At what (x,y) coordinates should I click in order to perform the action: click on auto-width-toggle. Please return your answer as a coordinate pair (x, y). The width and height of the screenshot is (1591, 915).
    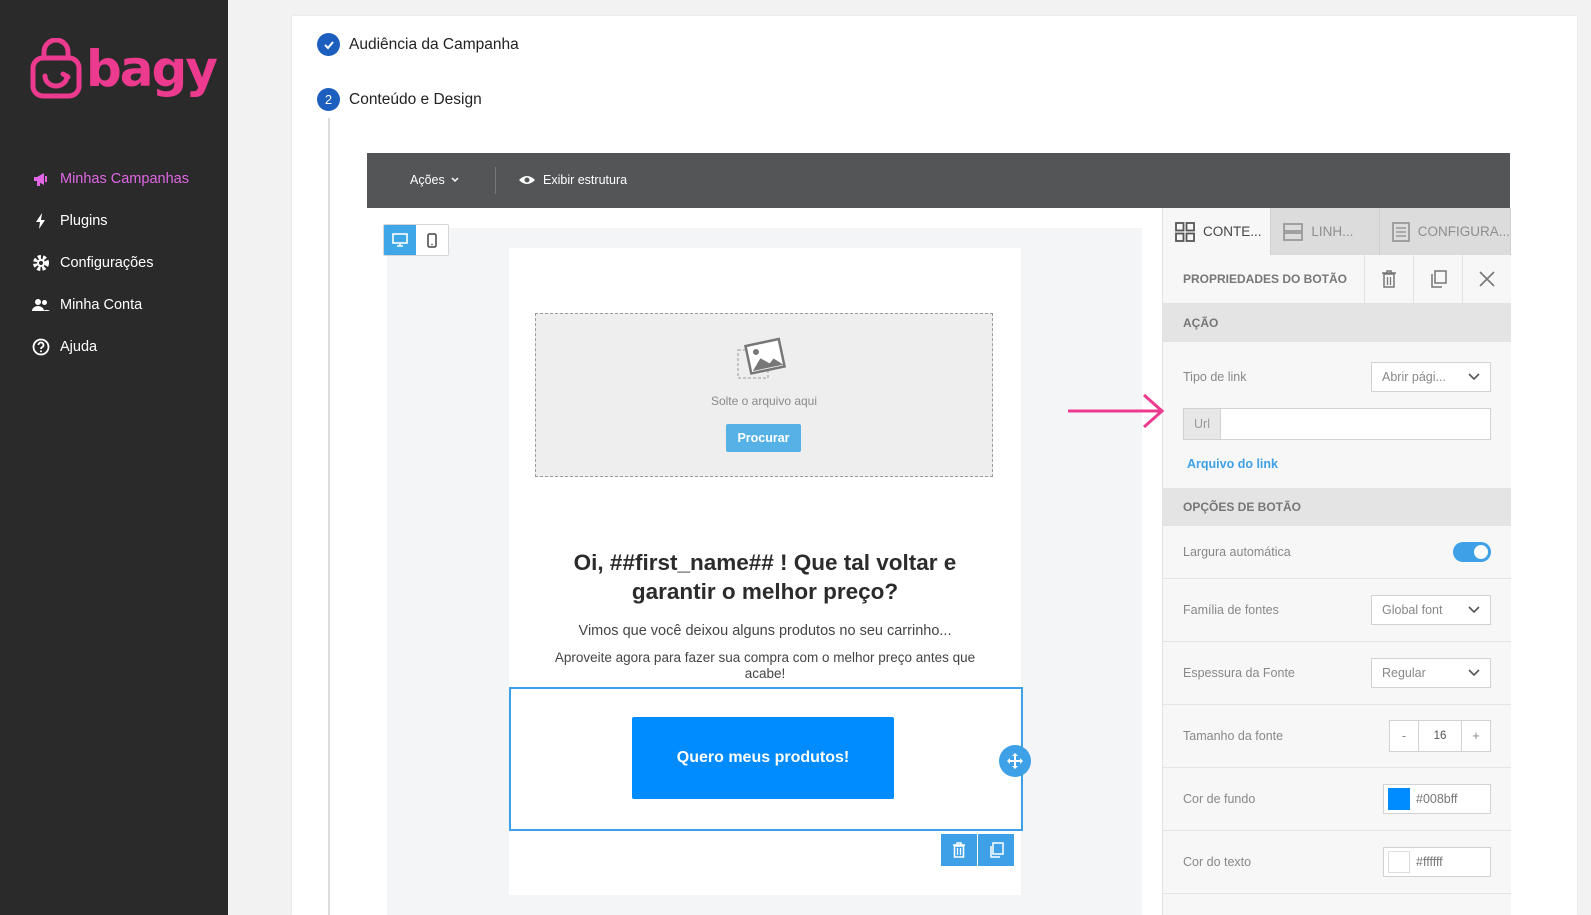
    Looking at the image, I should click on (1472, 552).